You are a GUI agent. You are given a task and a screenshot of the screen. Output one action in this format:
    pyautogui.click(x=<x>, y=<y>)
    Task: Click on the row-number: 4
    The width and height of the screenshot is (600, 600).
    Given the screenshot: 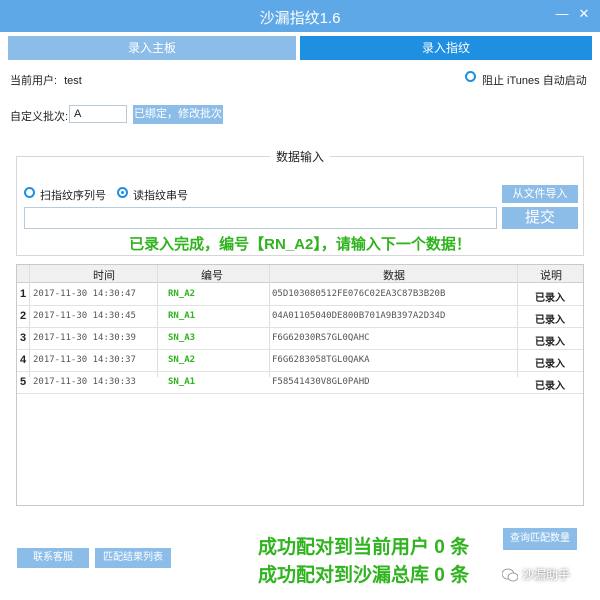 What is the action you would take?
    pyautogui.click(x=23, y=360)
    